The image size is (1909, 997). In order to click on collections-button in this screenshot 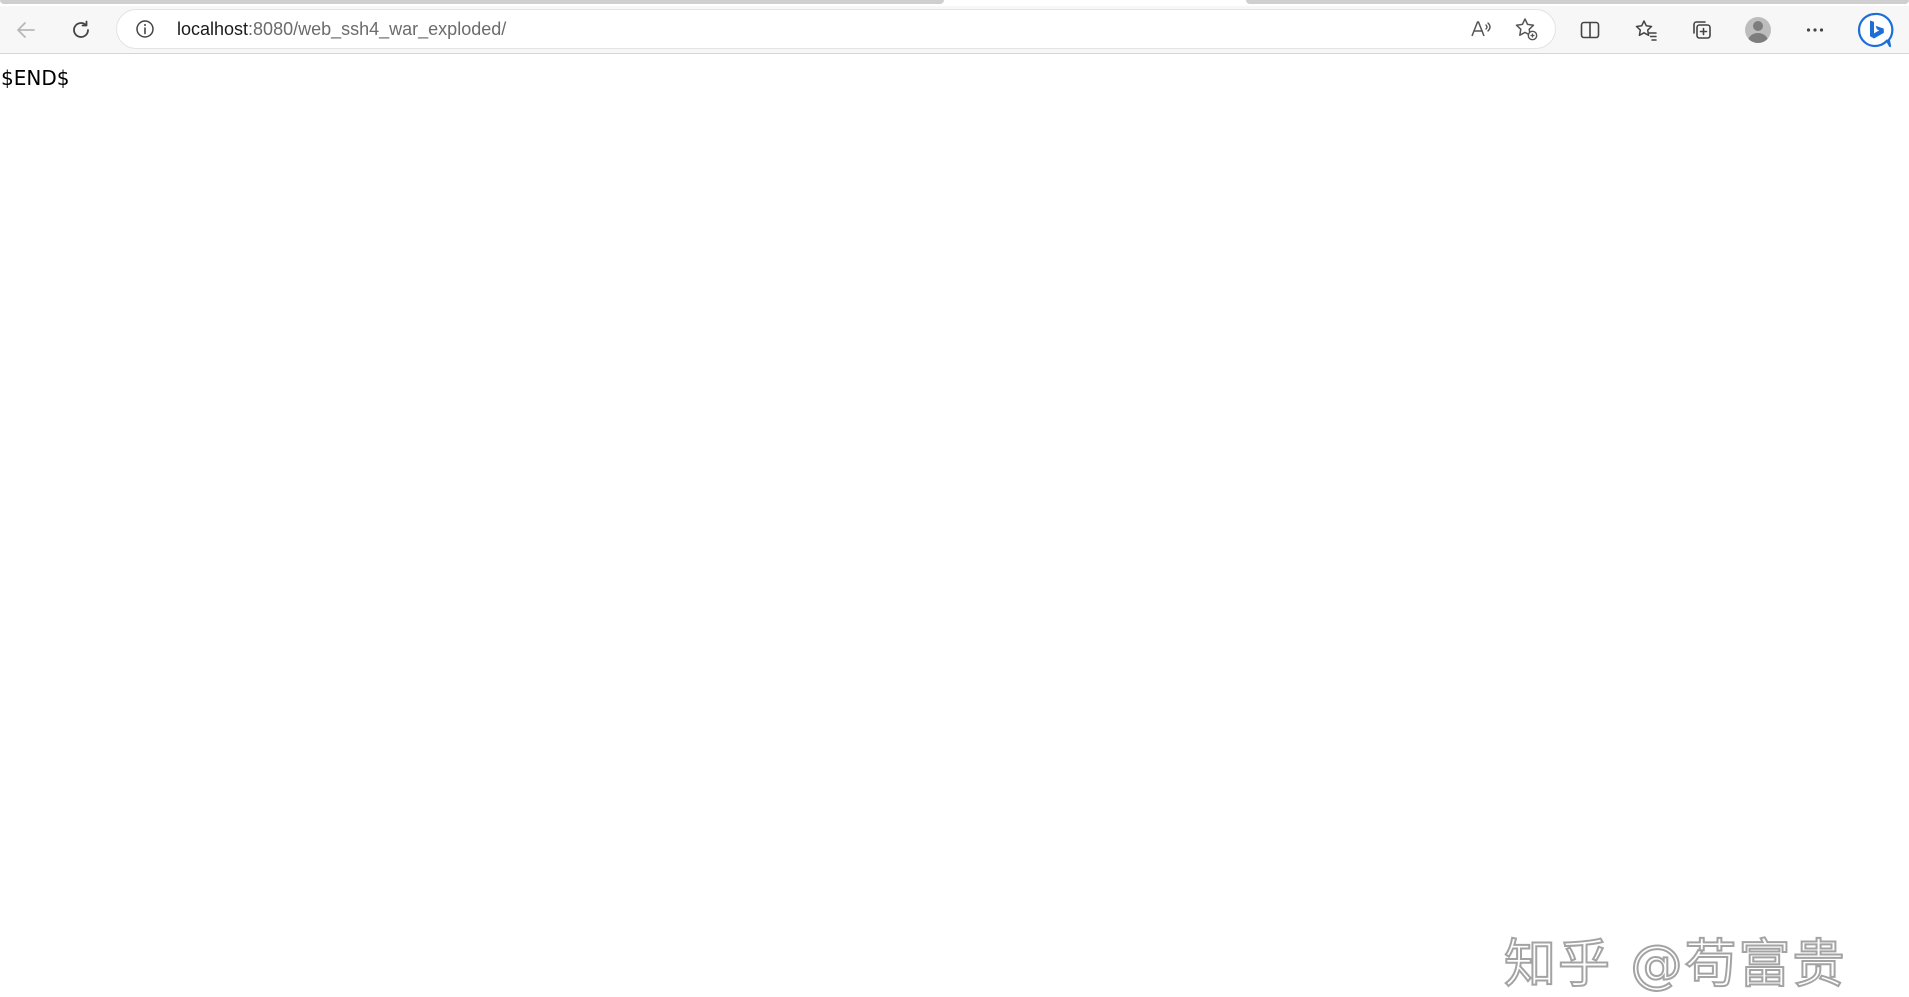, I will do `click(1702, 30)`.